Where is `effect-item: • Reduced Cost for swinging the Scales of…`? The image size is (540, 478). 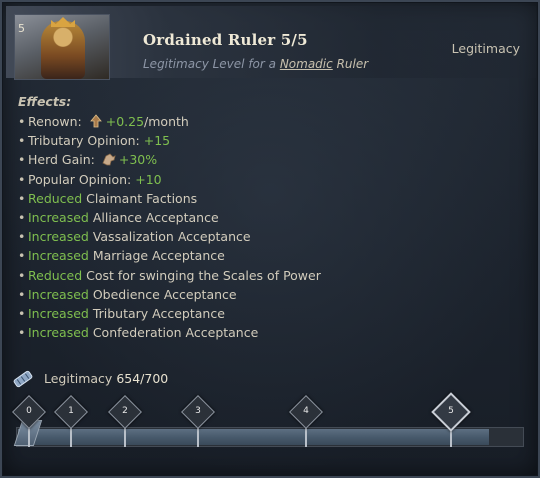 effect-item: • Reduced Cost for swinging the Scales of… is located at coordinates (169, 275).